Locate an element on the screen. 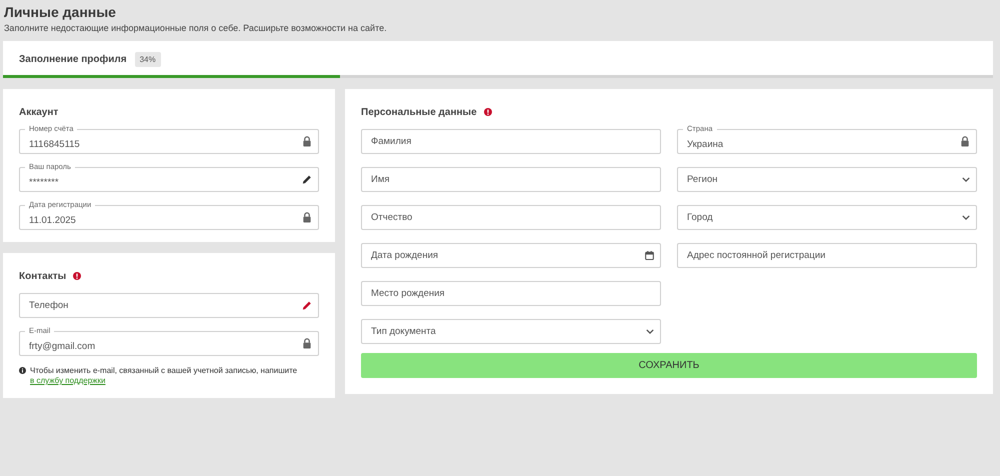 This screenshot has width=1000, height=476. support-link: в службу поддержки is located at coordinates (68, 380).